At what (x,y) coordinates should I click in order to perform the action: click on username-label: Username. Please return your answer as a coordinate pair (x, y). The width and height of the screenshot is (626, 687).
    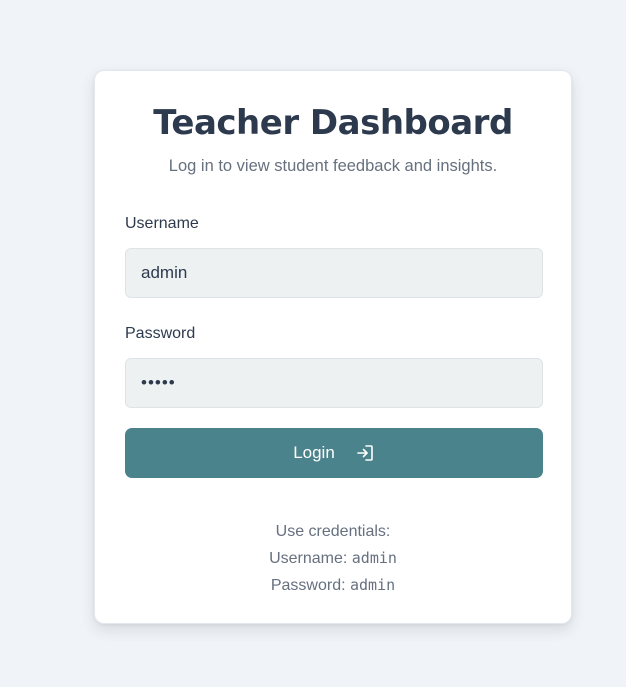
    Looking at the image, I should click on (162, 223).